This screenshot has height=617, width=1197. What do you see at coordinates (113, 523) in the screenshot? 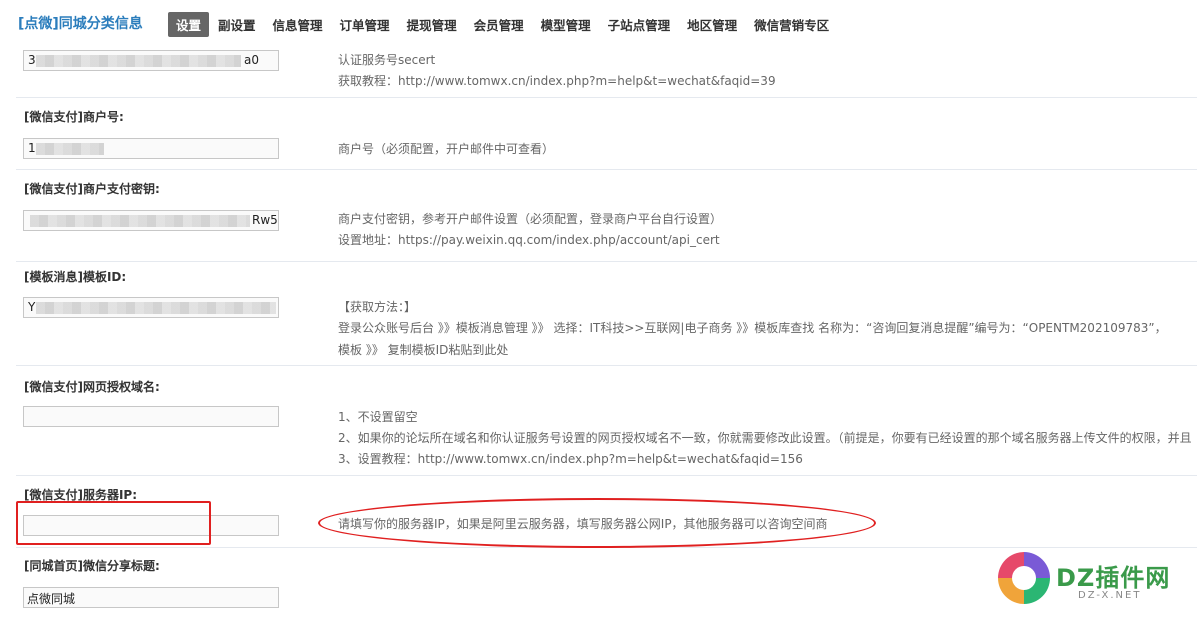
I see `highlight-rectangle` at bounding box center [113, 523].